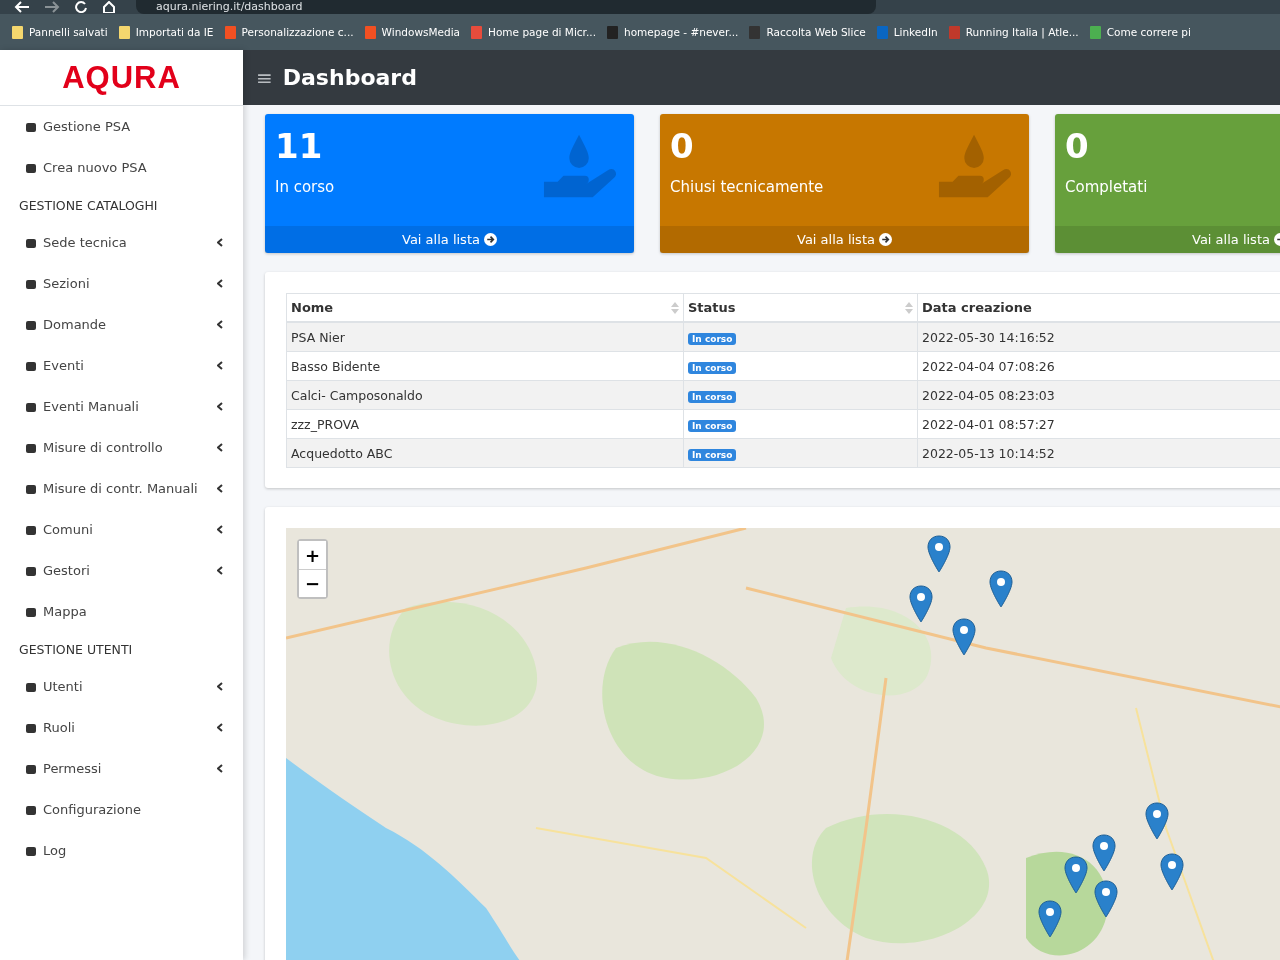 Image resolution: width=1280 pixels, height=960 pixels. What do you see at coordinates (506, 7) in the screenshot?
I see `address-field: aqura.niering.it/dashboard` at bounding box center [506, 7].